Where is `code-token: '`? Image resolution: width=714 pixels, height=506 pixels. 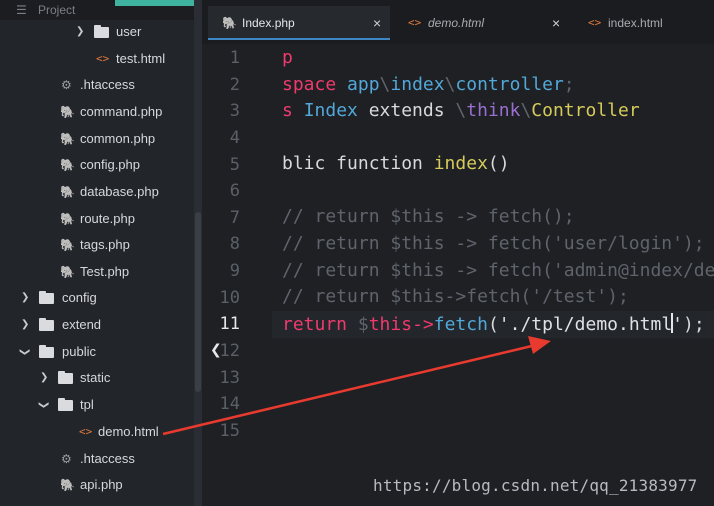 code-token: ' is located at coordinates (678, 324).